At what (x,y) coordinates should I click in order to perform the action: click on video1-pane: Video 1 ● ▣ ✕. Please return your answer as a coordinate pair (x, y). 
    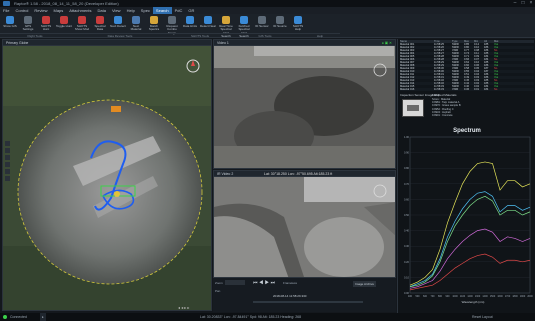
    Looking at the image, I should click on (304, 104).